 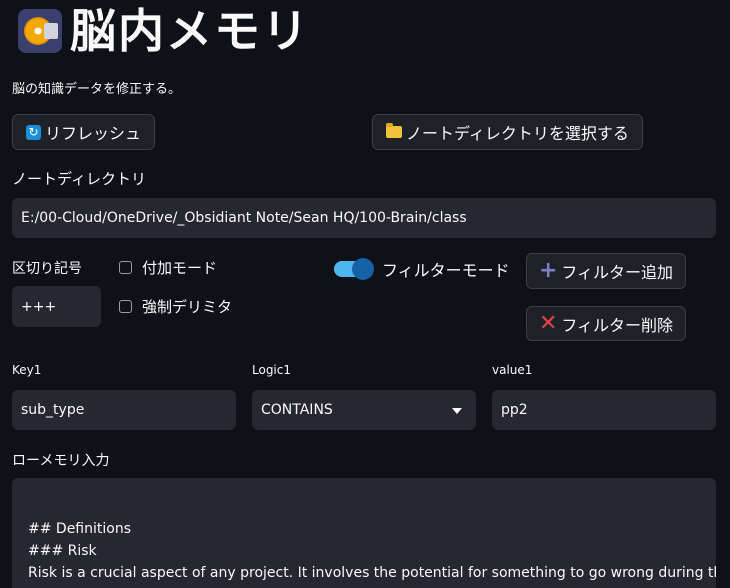 What do you see at coordinates (364, 410) in the screenshot?
I see `logic-select: CONTAINS` at bounding box center [364, 410].